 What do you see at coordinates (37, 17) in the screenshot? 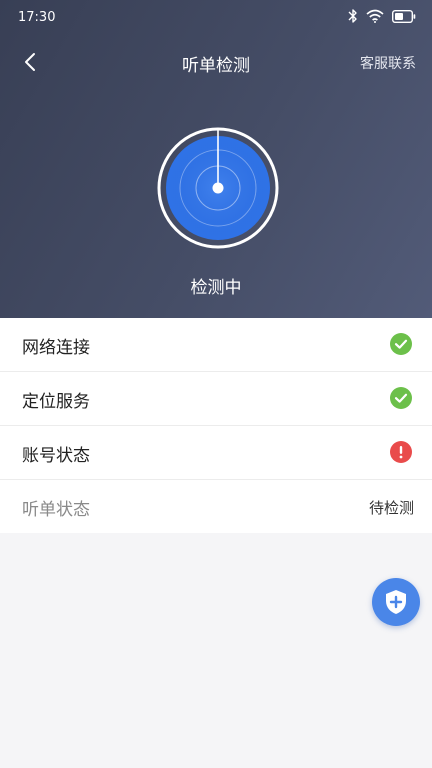
I see `status-time: 17:30` at bounding box center [37, 17].